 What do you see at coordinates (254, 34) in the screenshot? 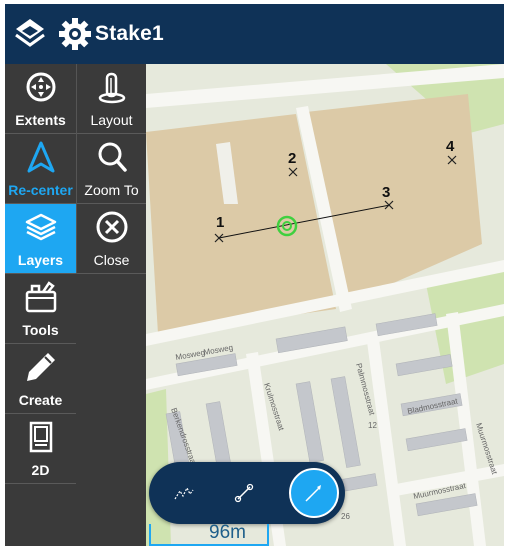
I see `app-header: Stake1` at bounding box center [254, 34].